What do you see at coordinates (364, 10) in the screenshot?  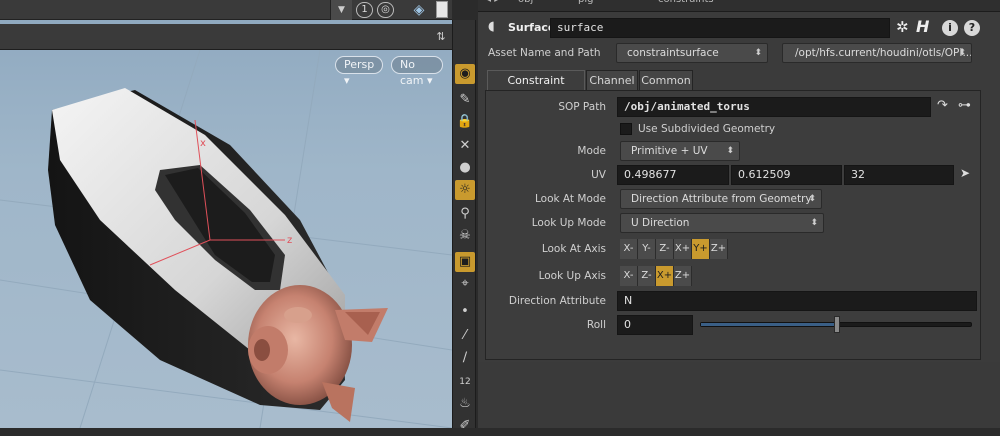 I see `counter-badge: 1` at bounding box center [364, 10].